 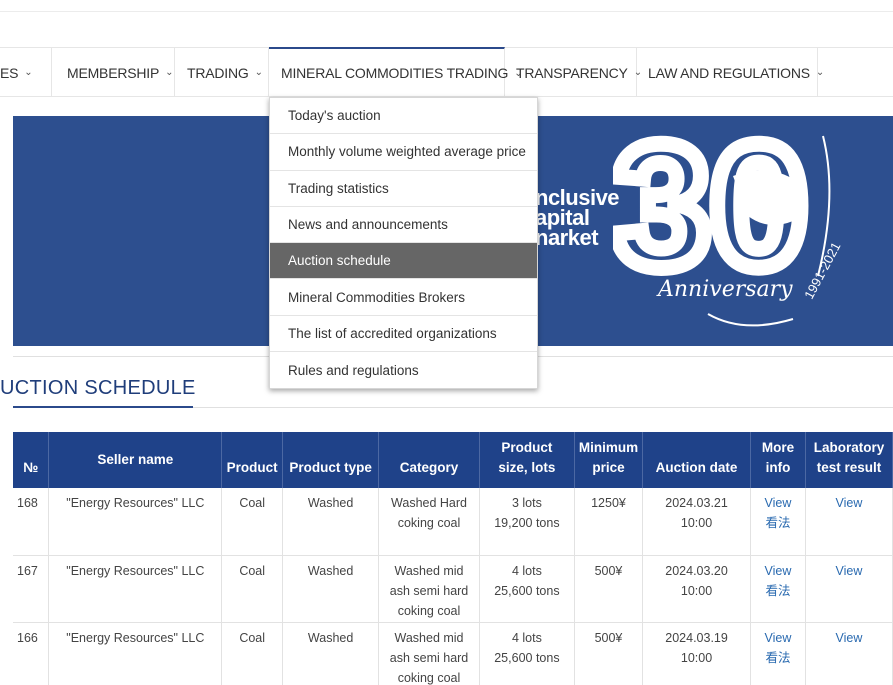 I want to click on cell-product-type: Washed, so click(x=331, y=653).